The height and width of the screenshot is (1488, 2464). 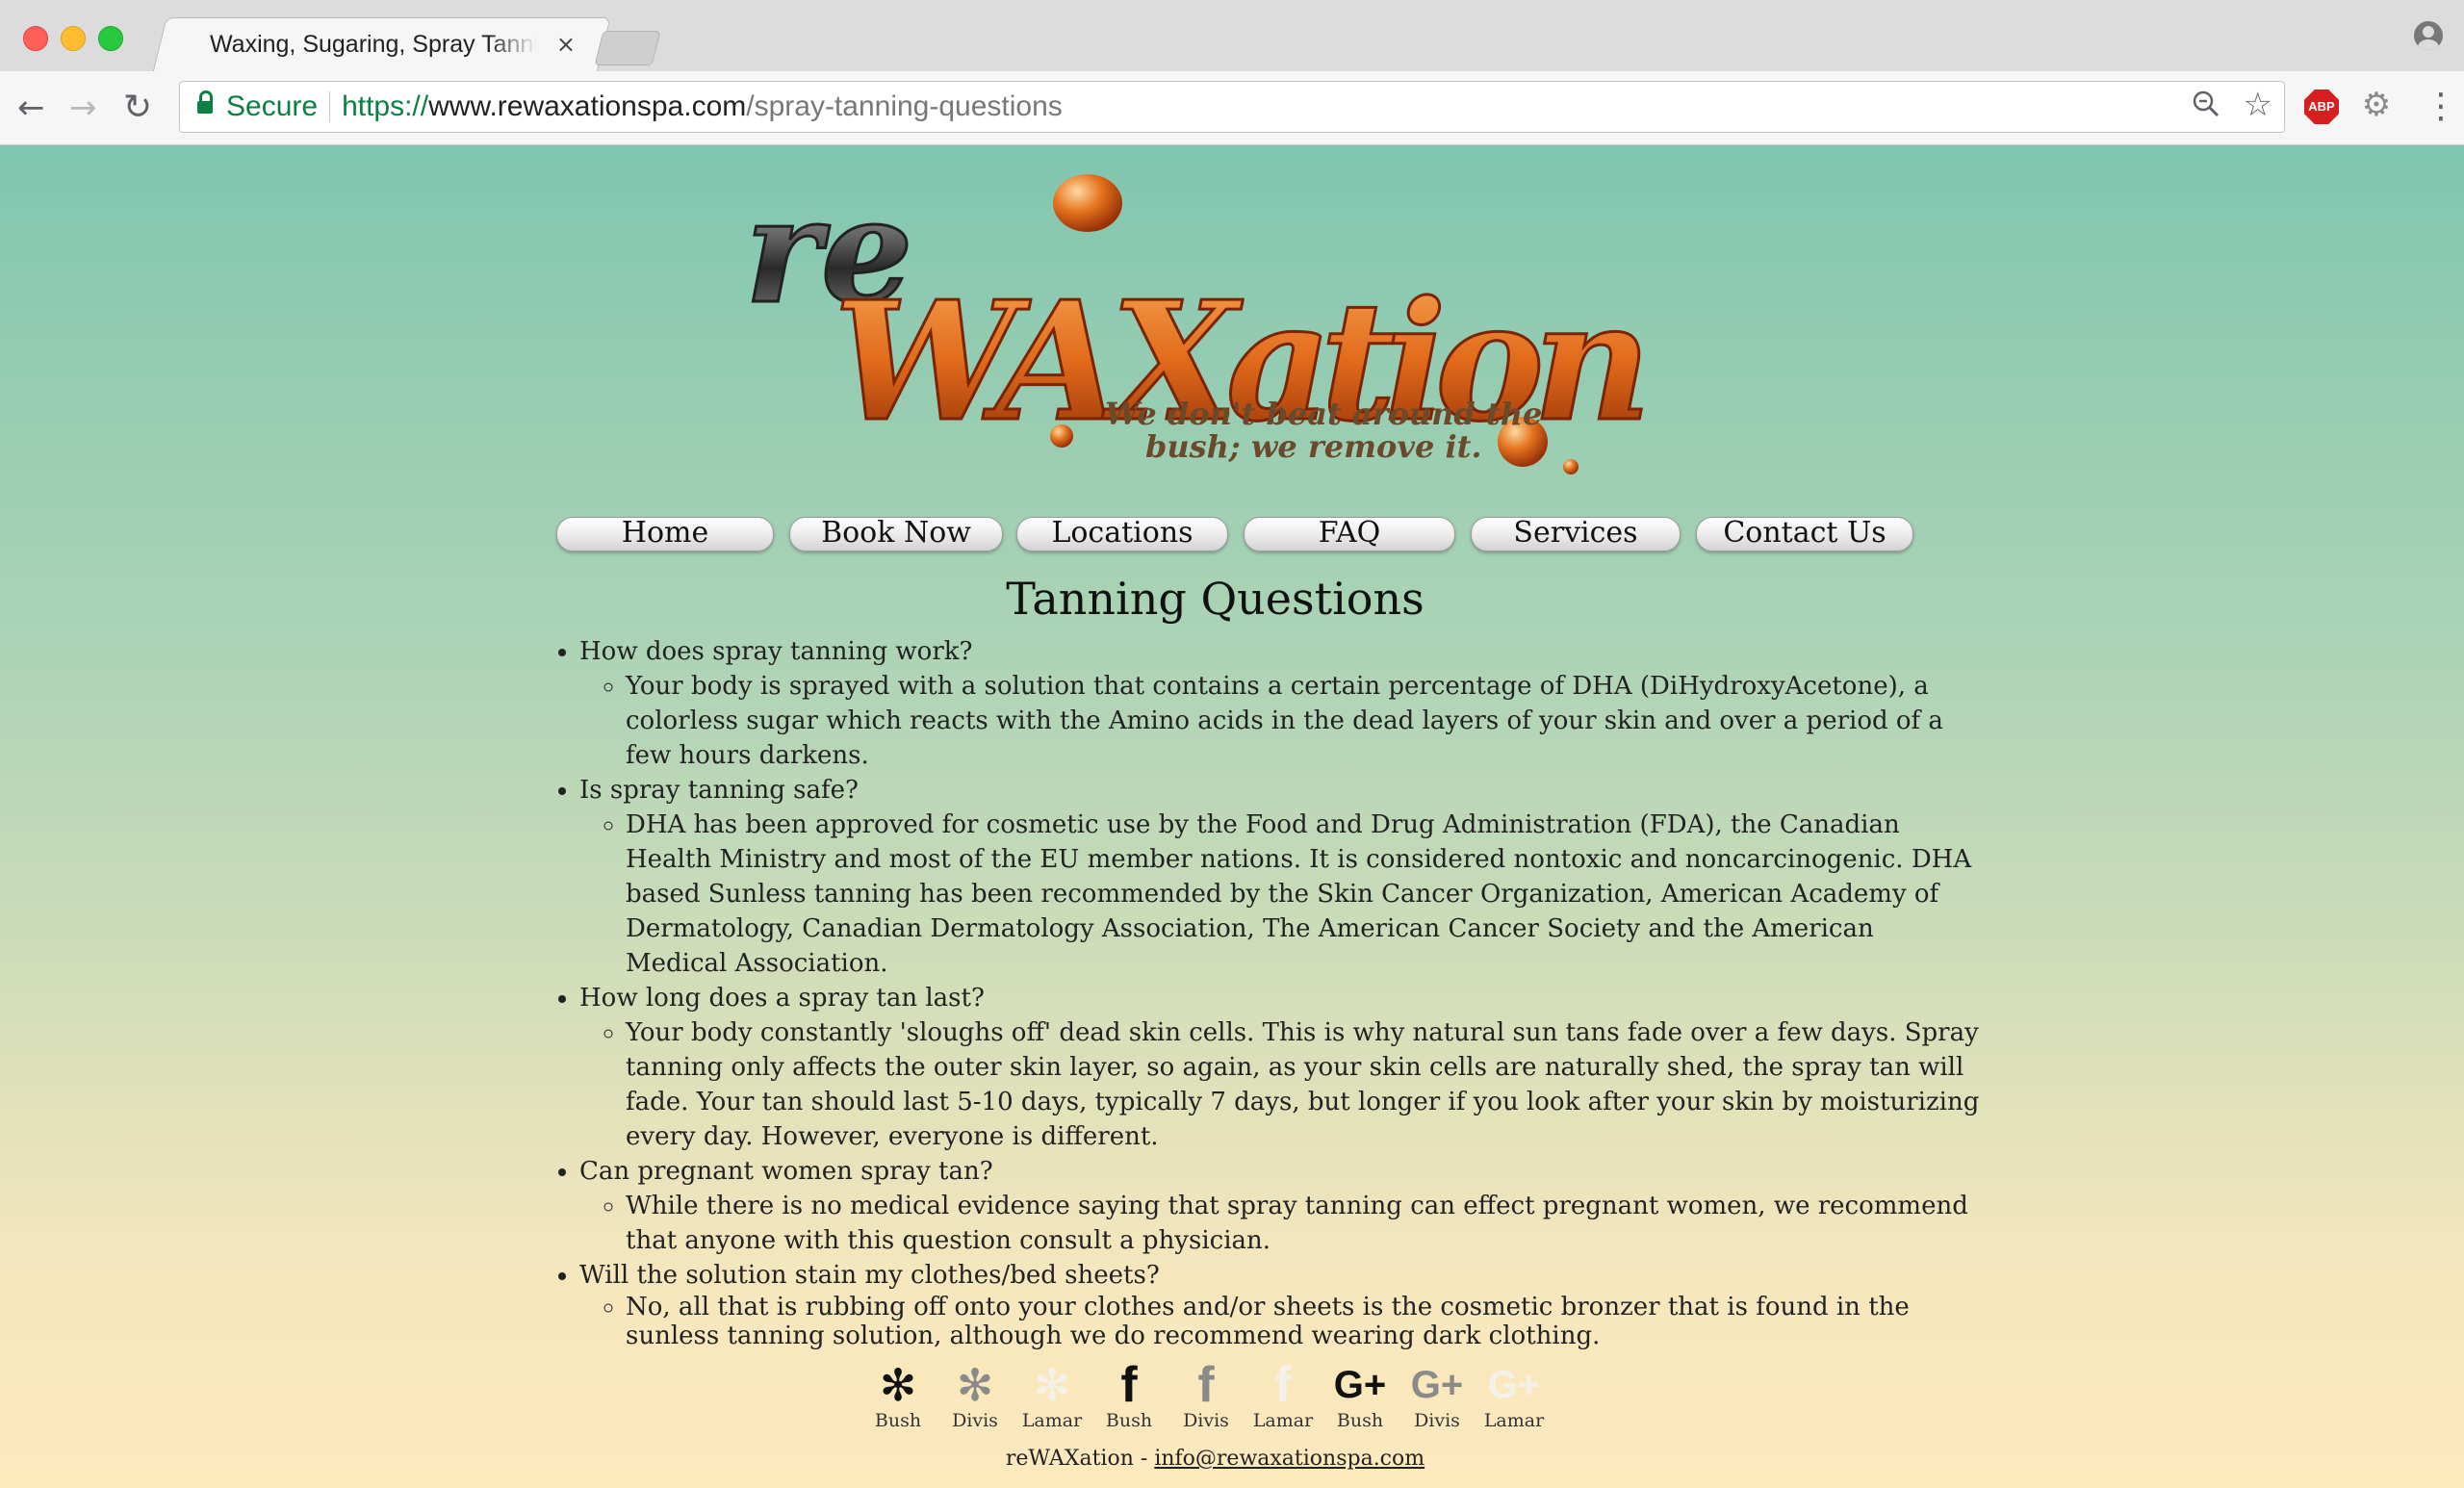 What do you see at coordinates (137, 108) in the screenshot?
I see `reload-icon: ↻` at bounding box center [137, 108].